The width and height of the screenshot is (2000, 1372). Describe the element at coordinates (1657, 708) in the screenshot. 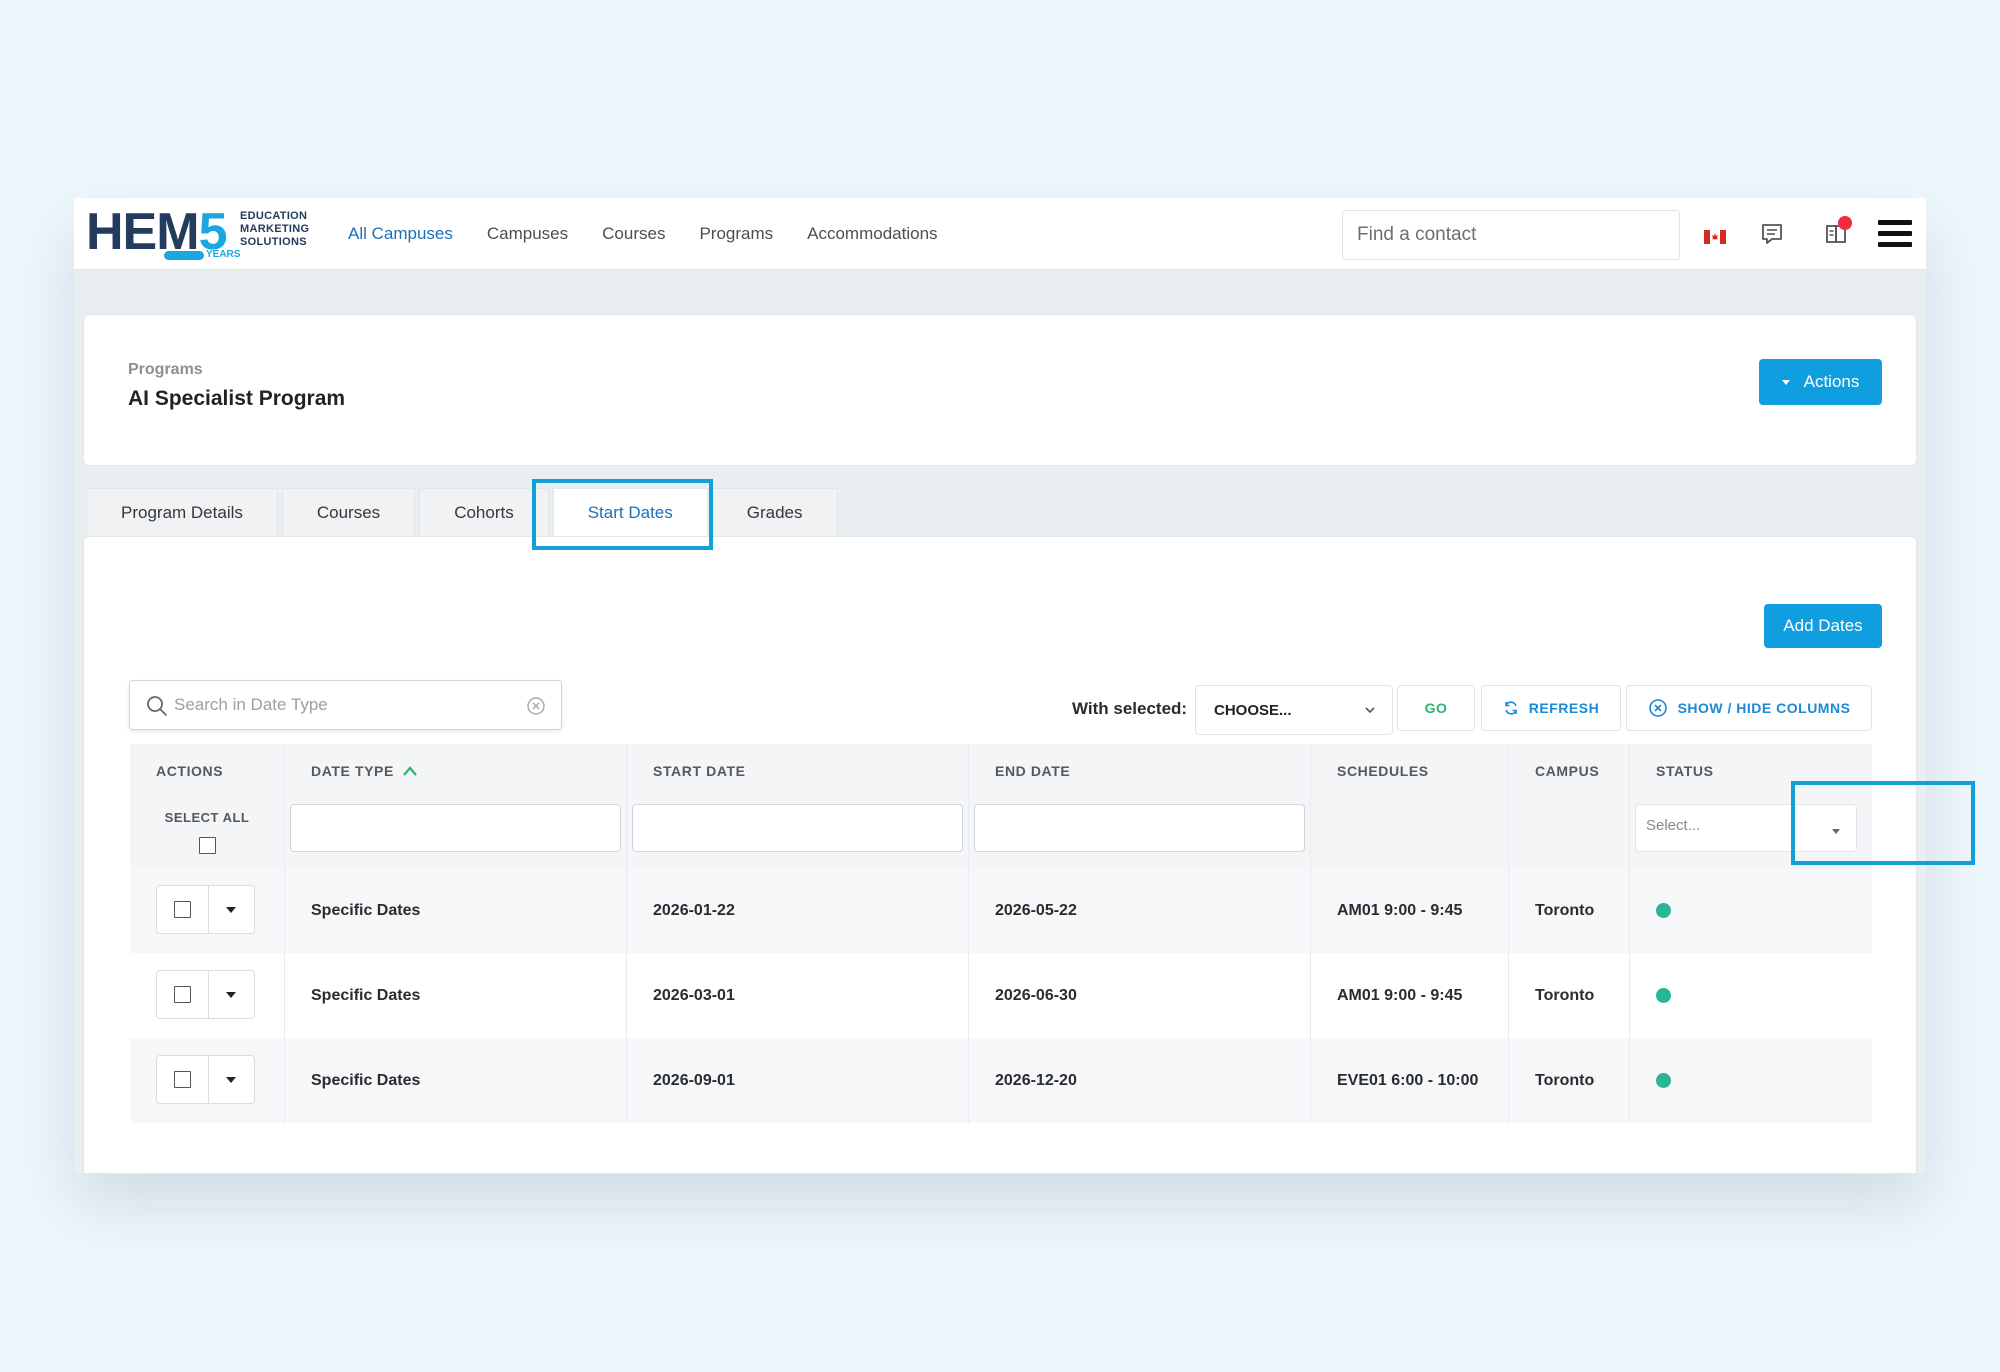

I see `close-circle-icon` at that location.